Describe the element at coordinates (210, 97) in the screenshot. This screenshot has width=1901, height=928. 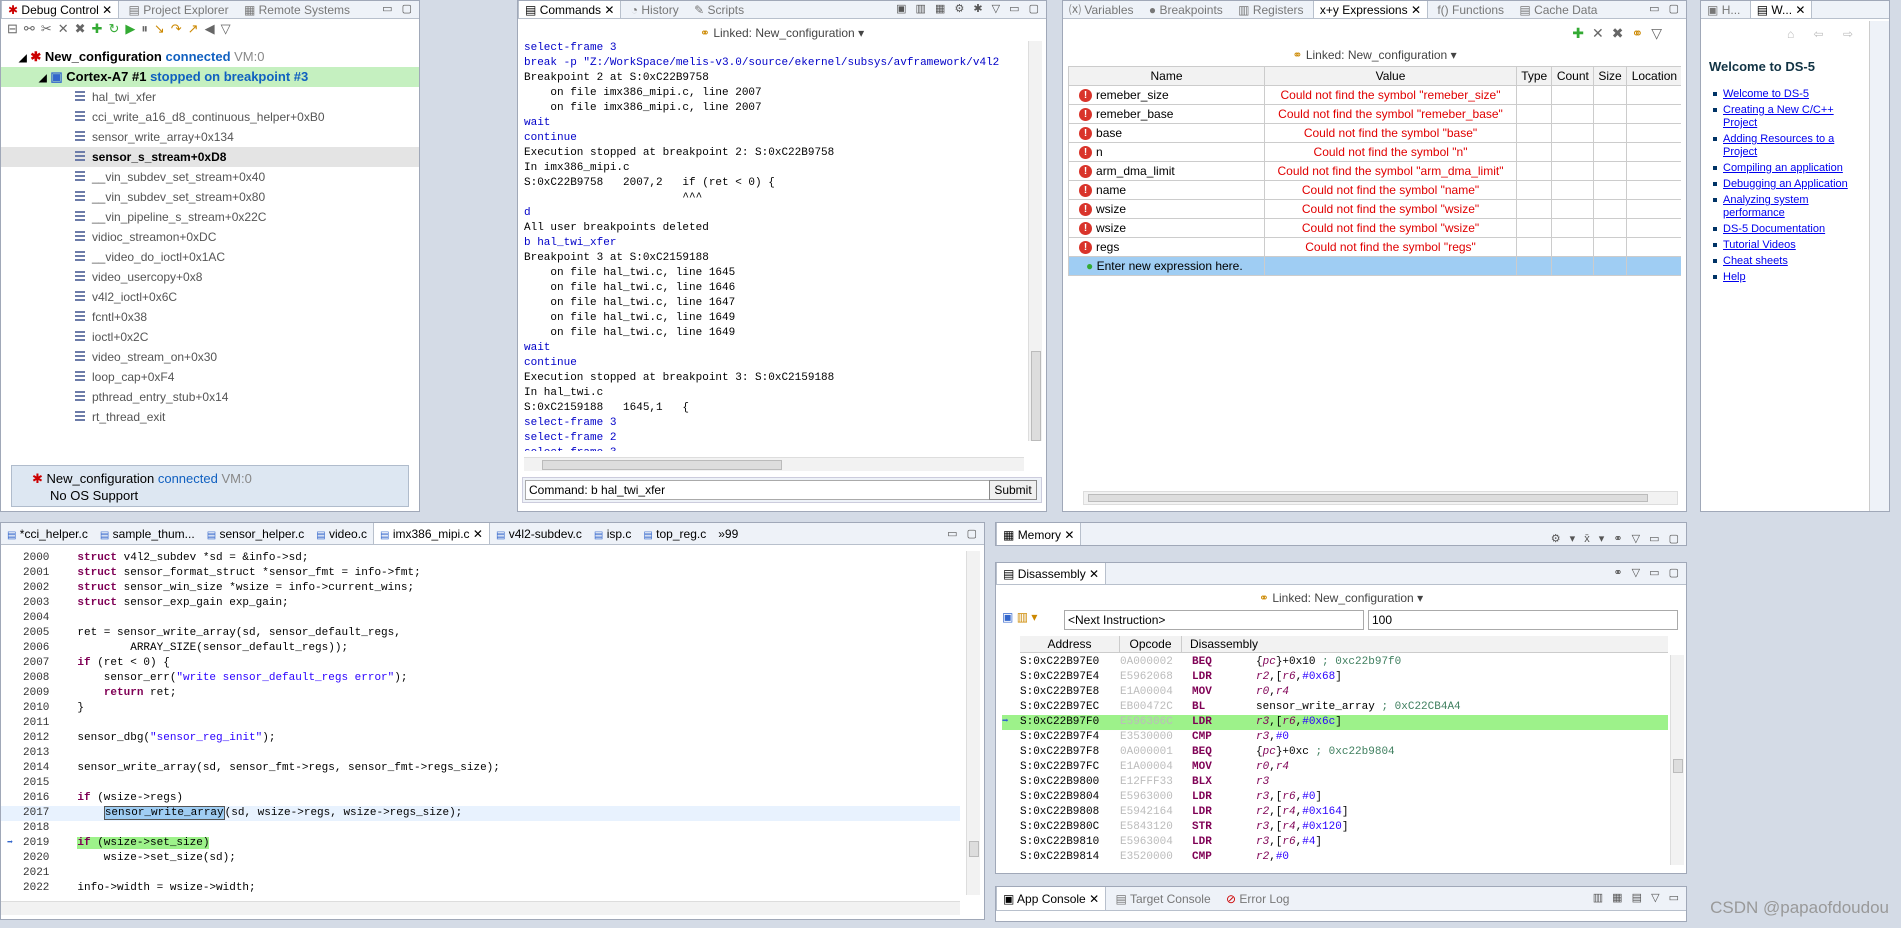
I see `stack-frame: hal_twi_xfer` at that location.